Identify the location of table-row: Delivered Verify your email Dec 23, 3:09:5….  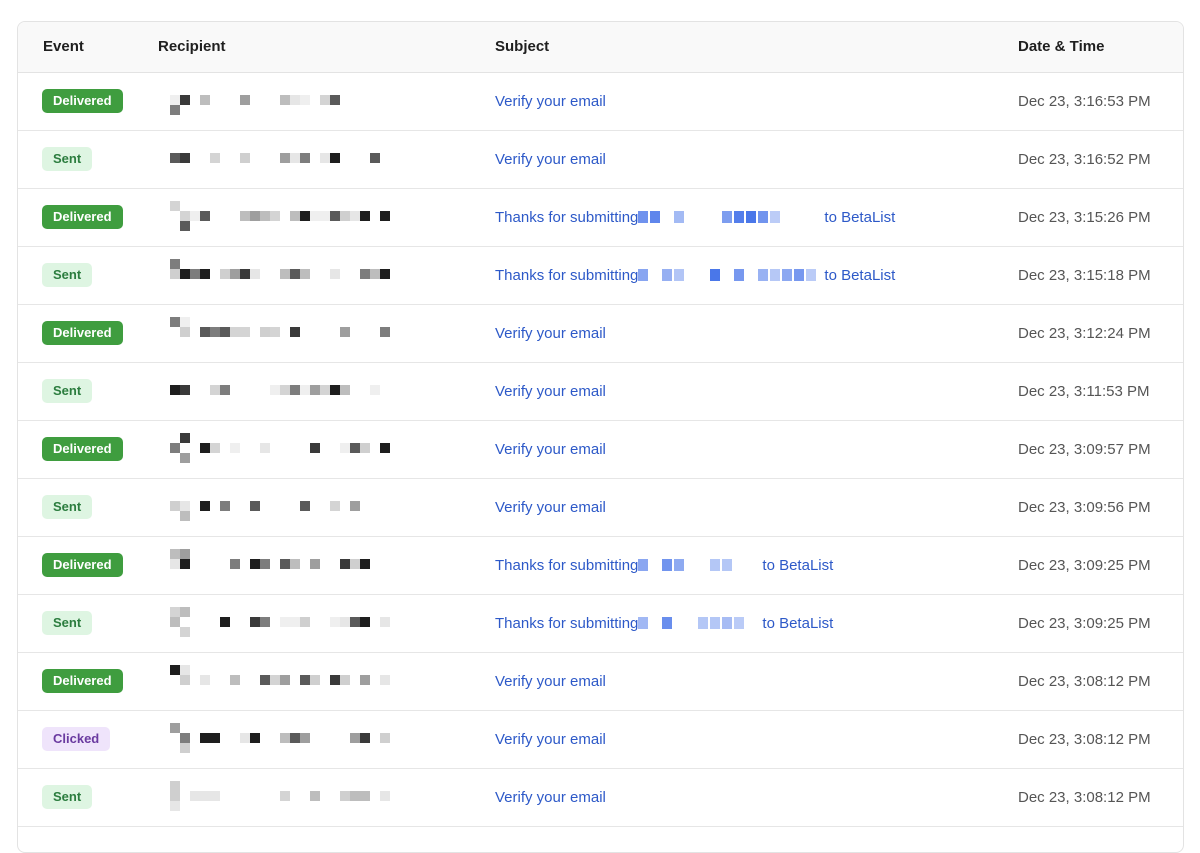
(600, 450).